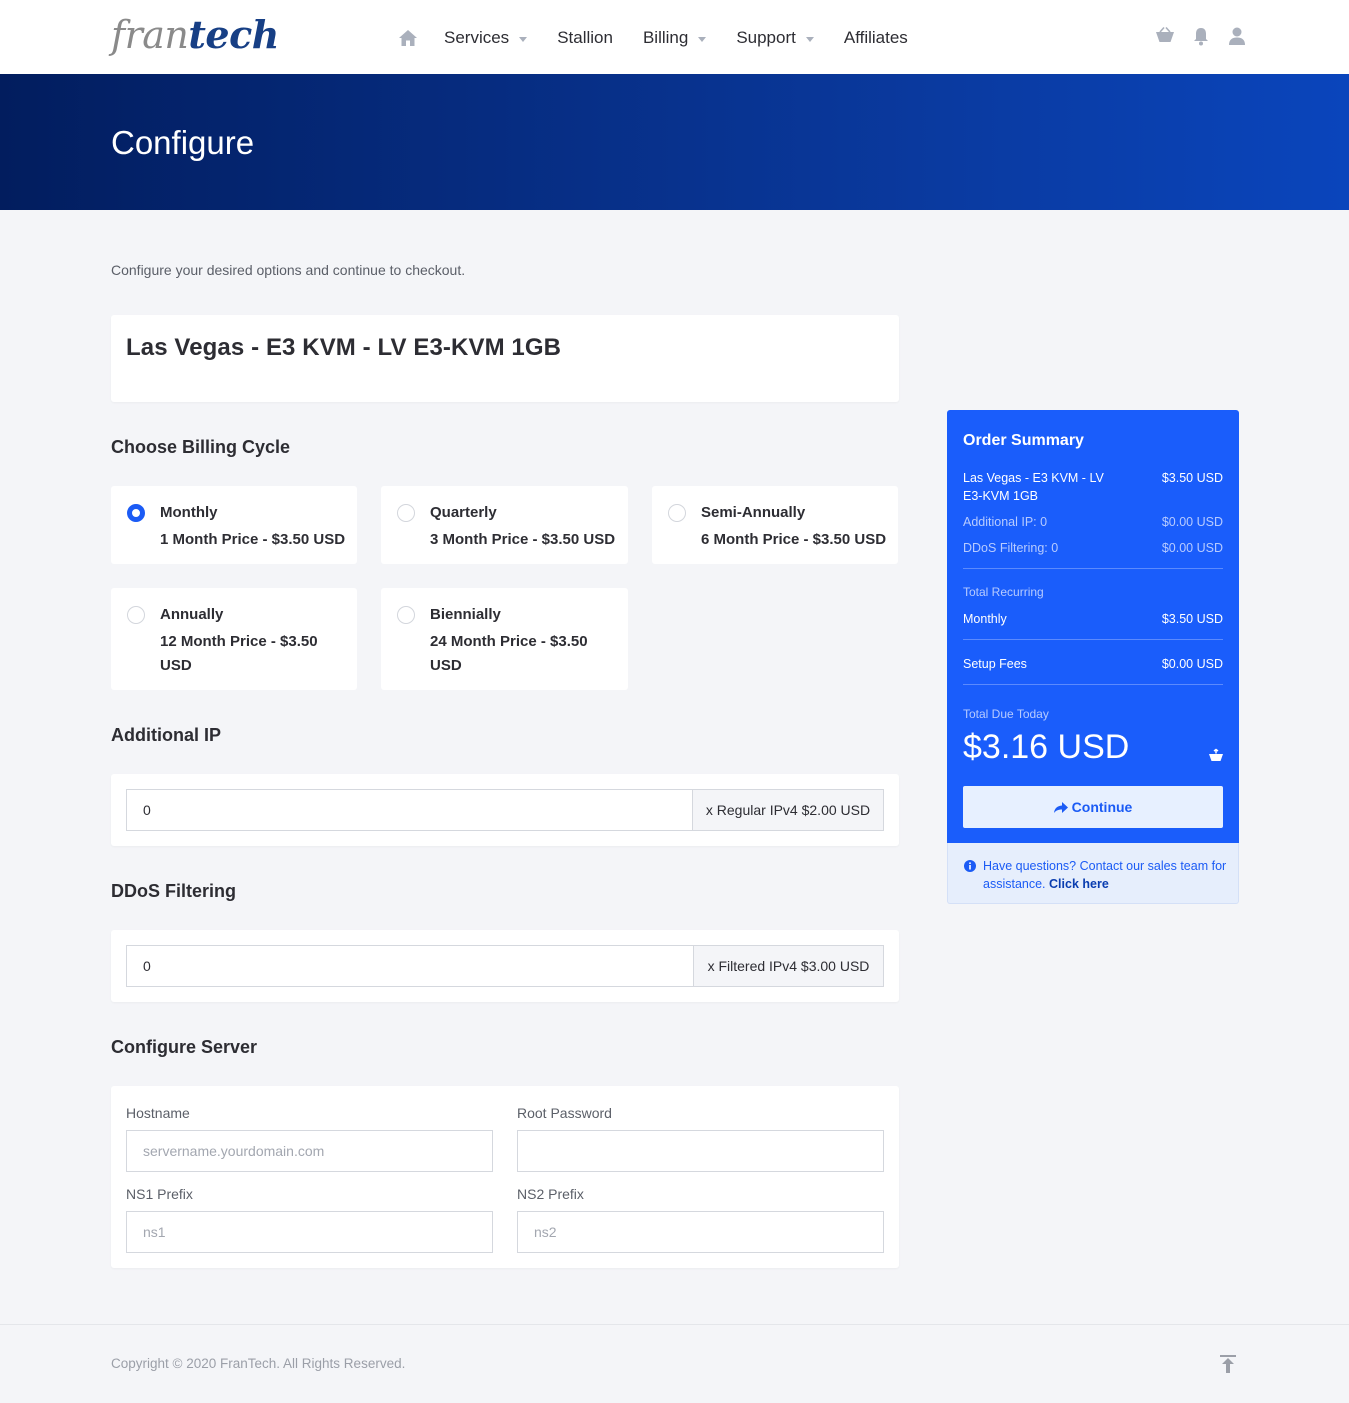 The image size is (1349, 1403). I want to click on billing-option-price: 12 Month Price - $3.50 USD, so click(239, 653).